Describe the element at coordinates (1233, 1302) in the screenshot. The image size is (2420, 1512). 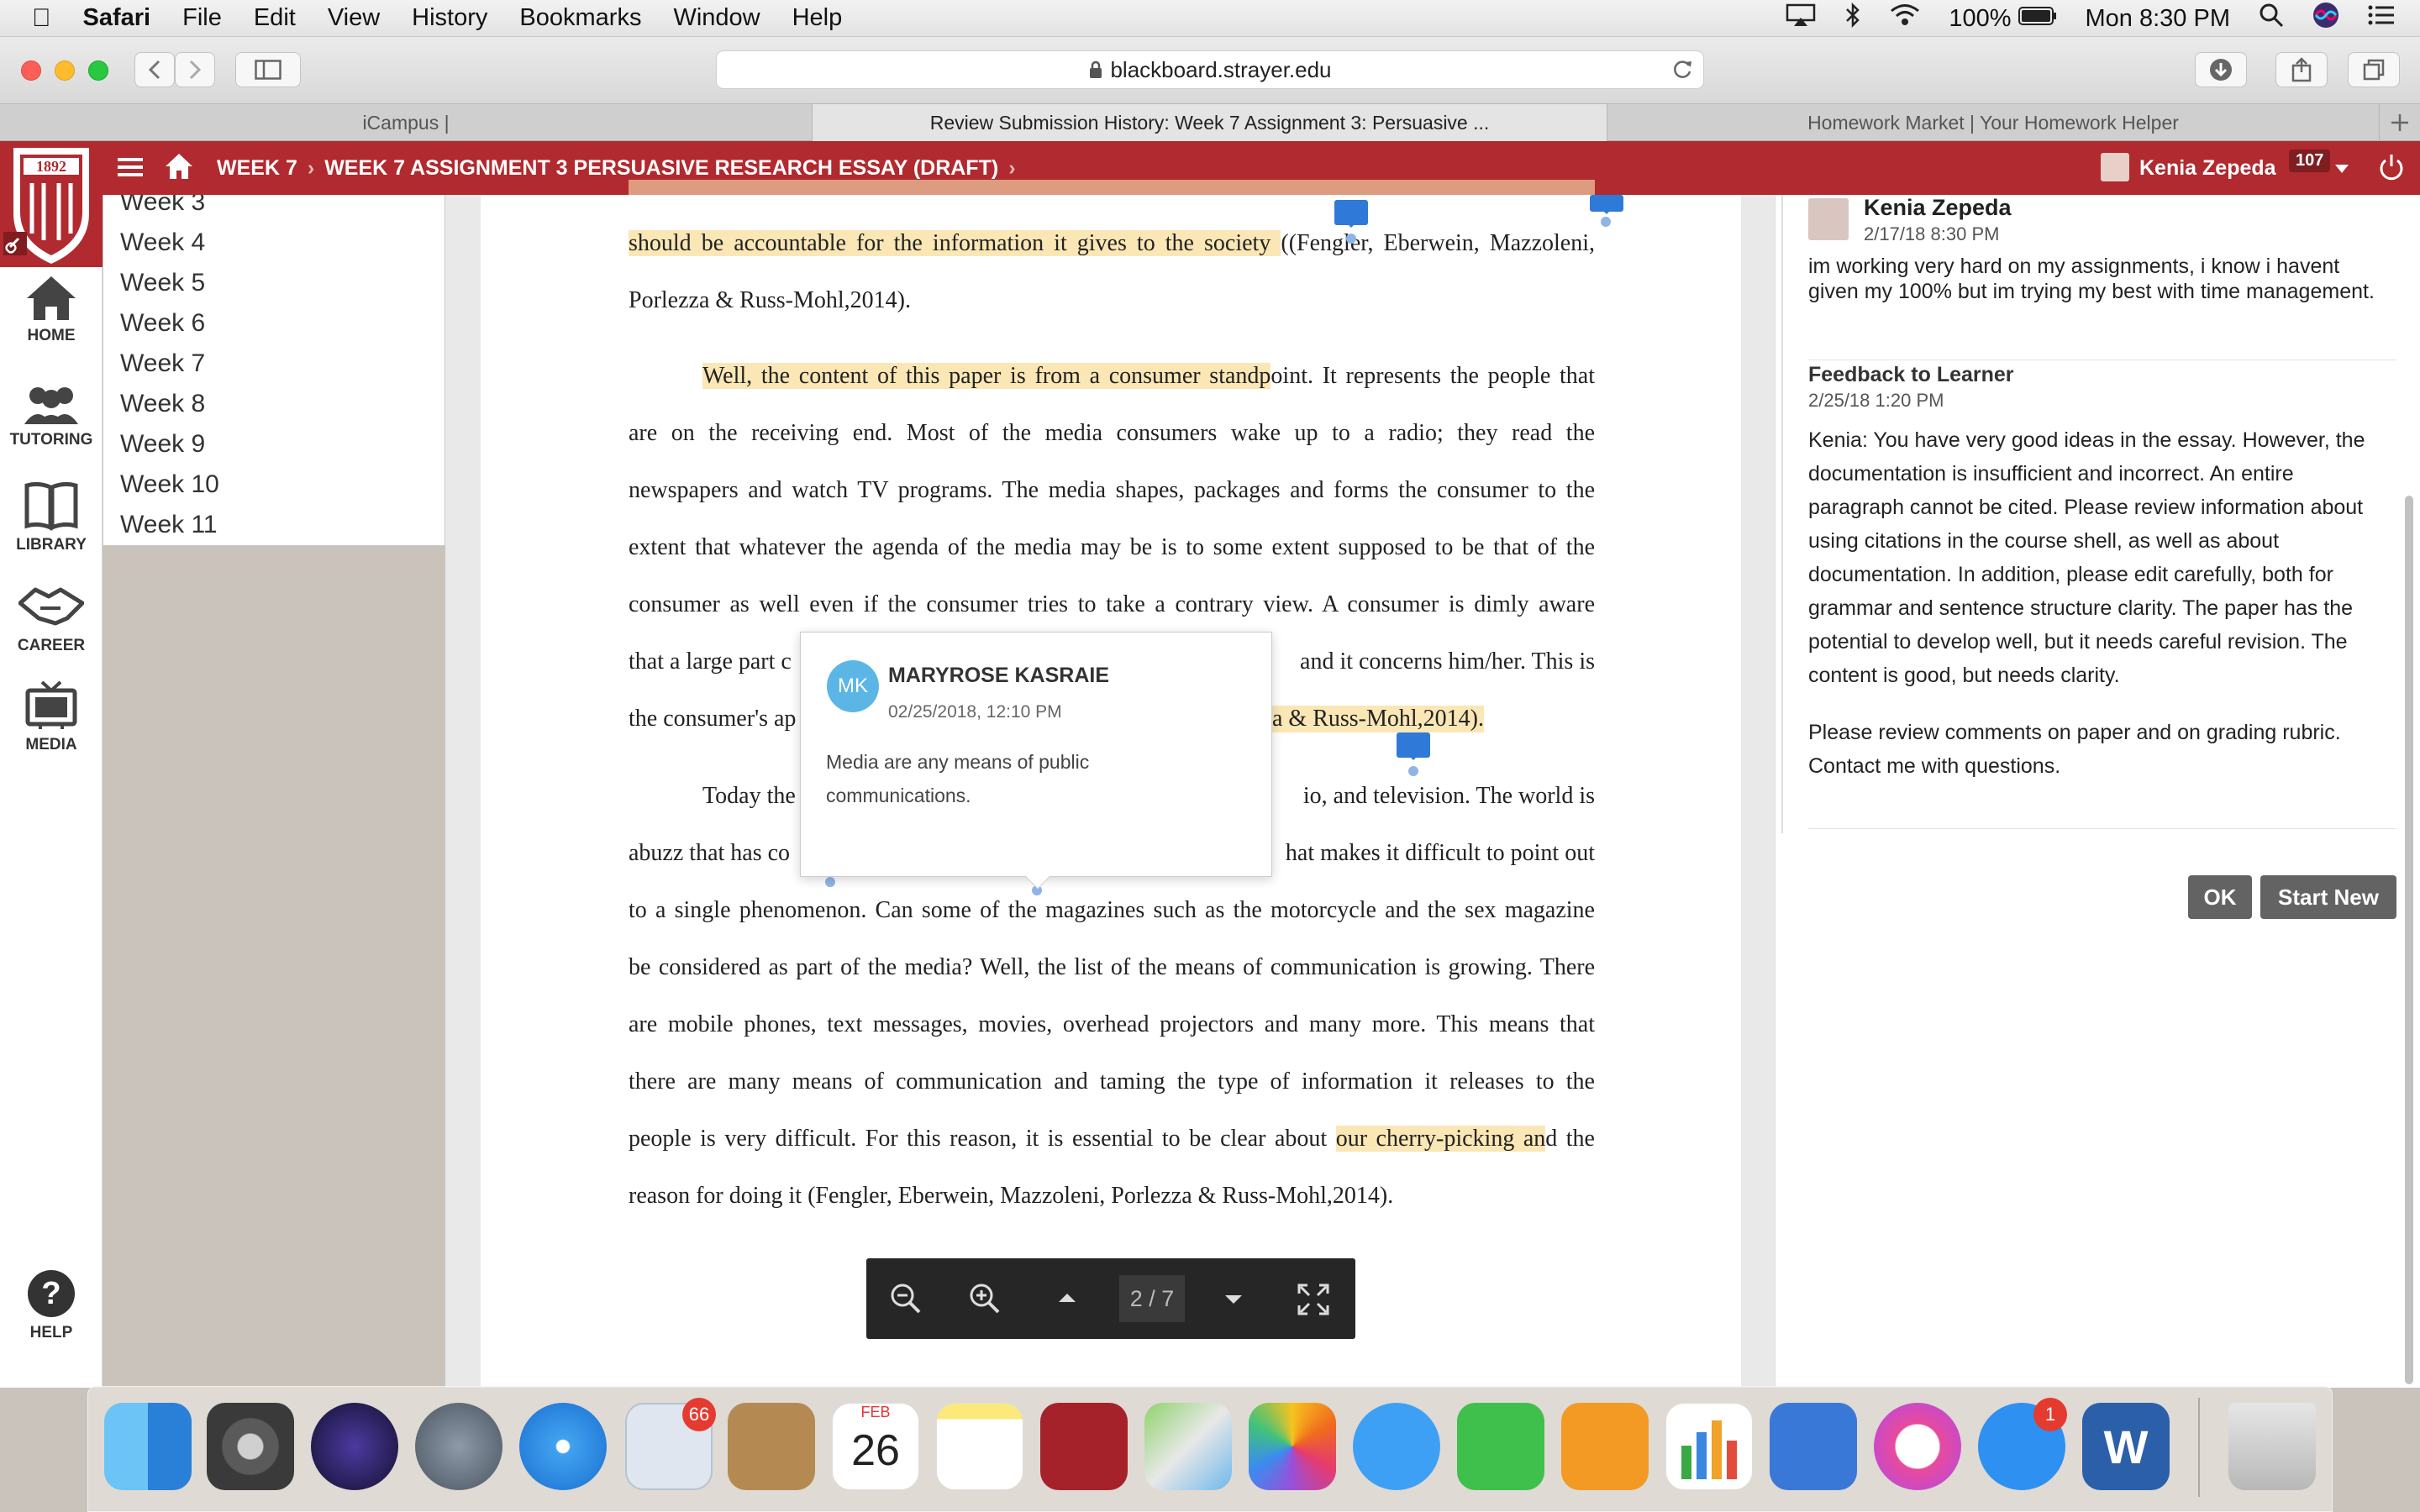
I see `next-page-icon` at that location.